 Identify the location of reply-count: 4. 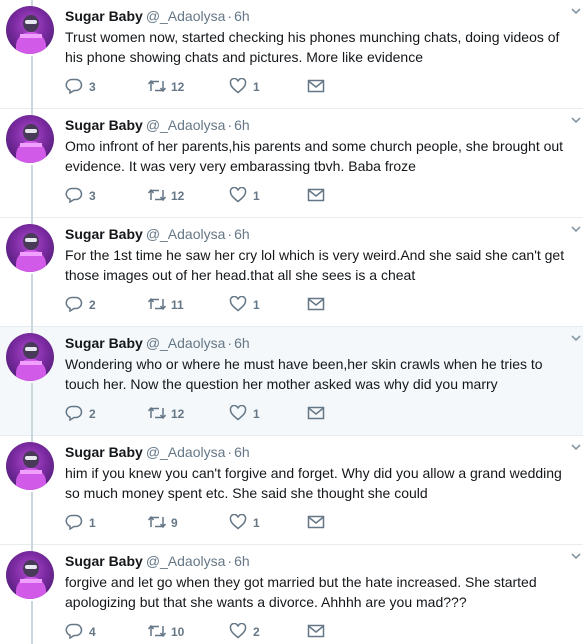
(92, 632).